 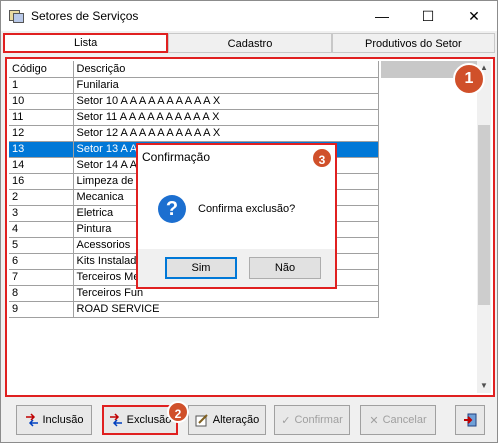 I want to click on tab-bar: Lista Cadastro Produtivos do Setor, so click(x=249, y=43).